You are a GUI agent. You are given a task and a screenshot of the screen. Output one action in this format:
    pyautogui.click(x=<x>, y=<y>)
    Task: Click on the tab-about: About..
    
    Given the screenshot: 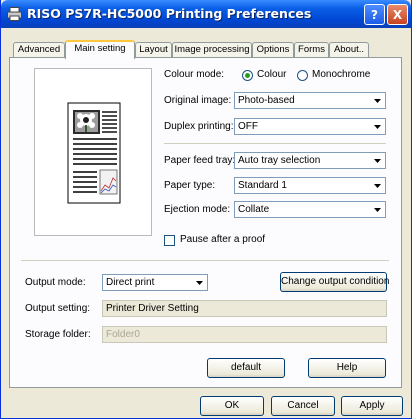 What is the action you would take?
    pyautogui.click(x=349, y=50)
    